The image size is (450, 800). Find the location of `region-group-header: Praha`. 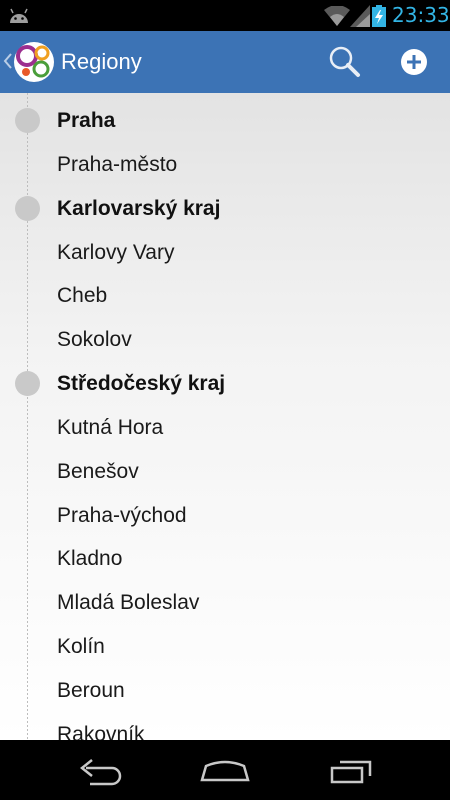

region-group-header: Praha is located at coordinates (225, 120).